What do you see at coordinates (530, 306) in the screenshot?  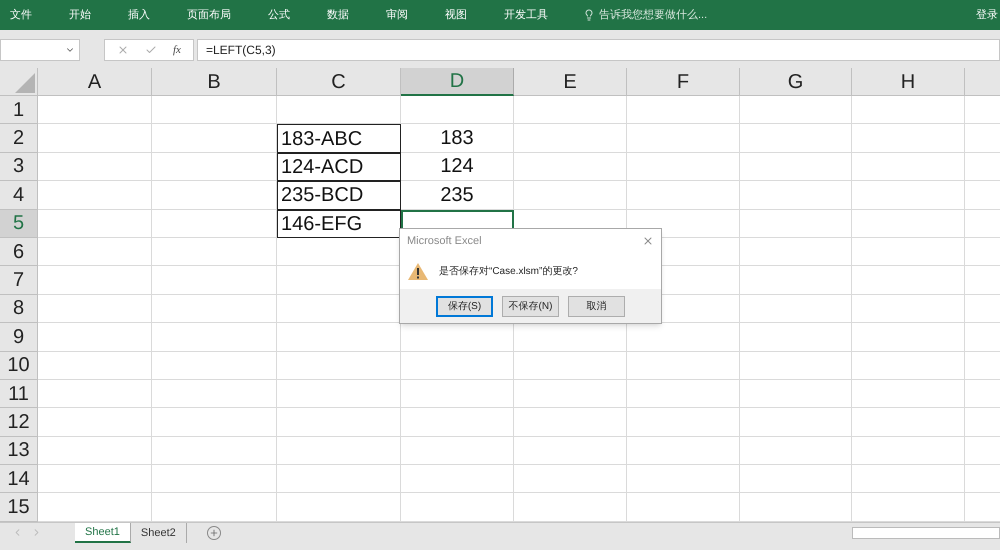 I see `dialog-button: 不保存(N)` at bounding box center [530, 306].